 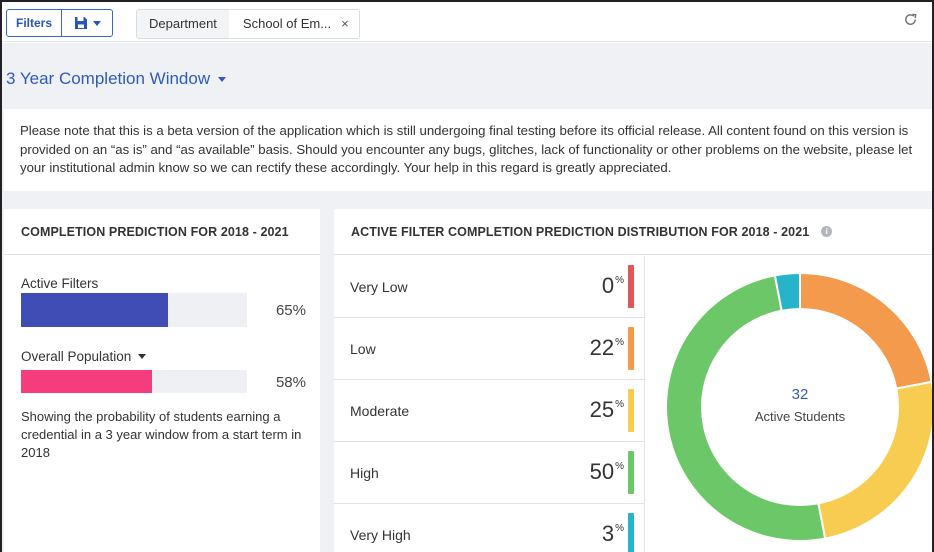 What do you see at coordinates (489, 349) in the screenshot?
I see `distribution-row: Low 22%` at bounding box center [489, 349].